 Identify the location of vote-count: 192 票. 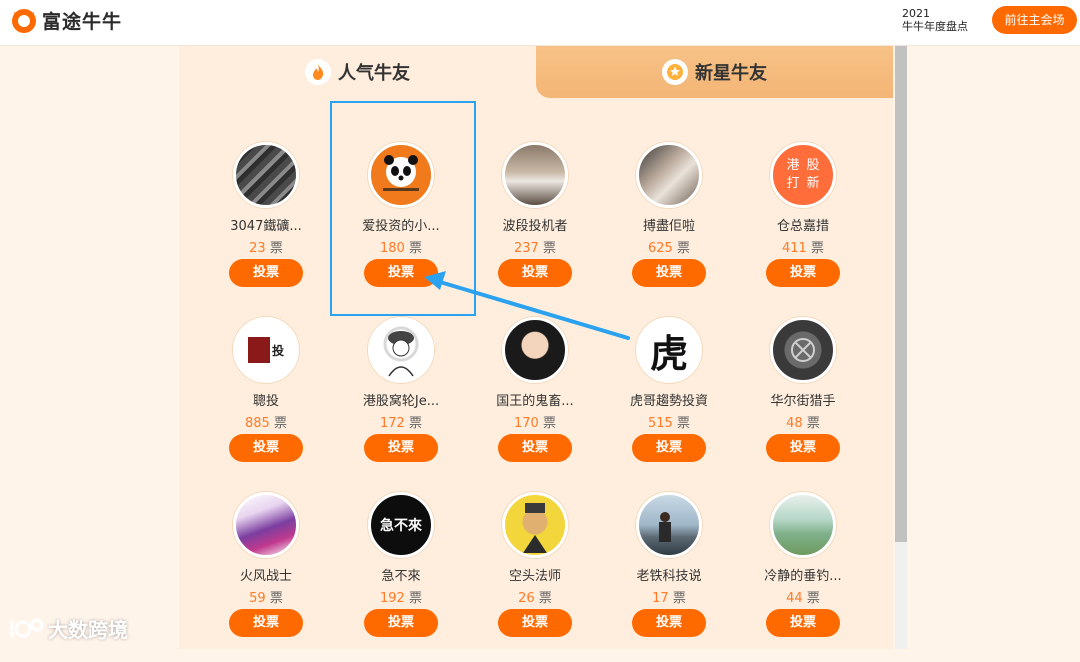
(401, 598).